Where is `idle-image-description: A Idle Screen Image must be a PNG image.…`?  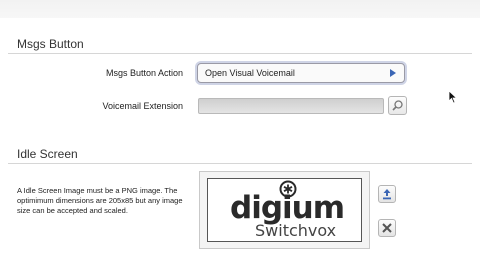
idle-image-description: A Idle Screen Image must be a PNG image.… is located at coordinates (100, 200).